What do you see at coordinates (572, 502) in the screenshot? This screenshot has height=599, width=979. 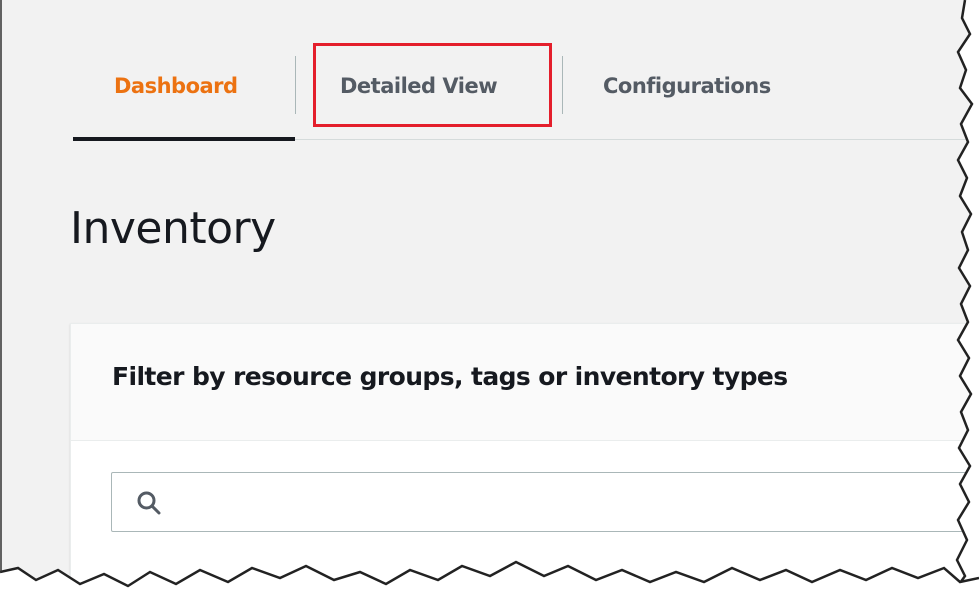 I see `search-input` at bounding box center [572, 502].